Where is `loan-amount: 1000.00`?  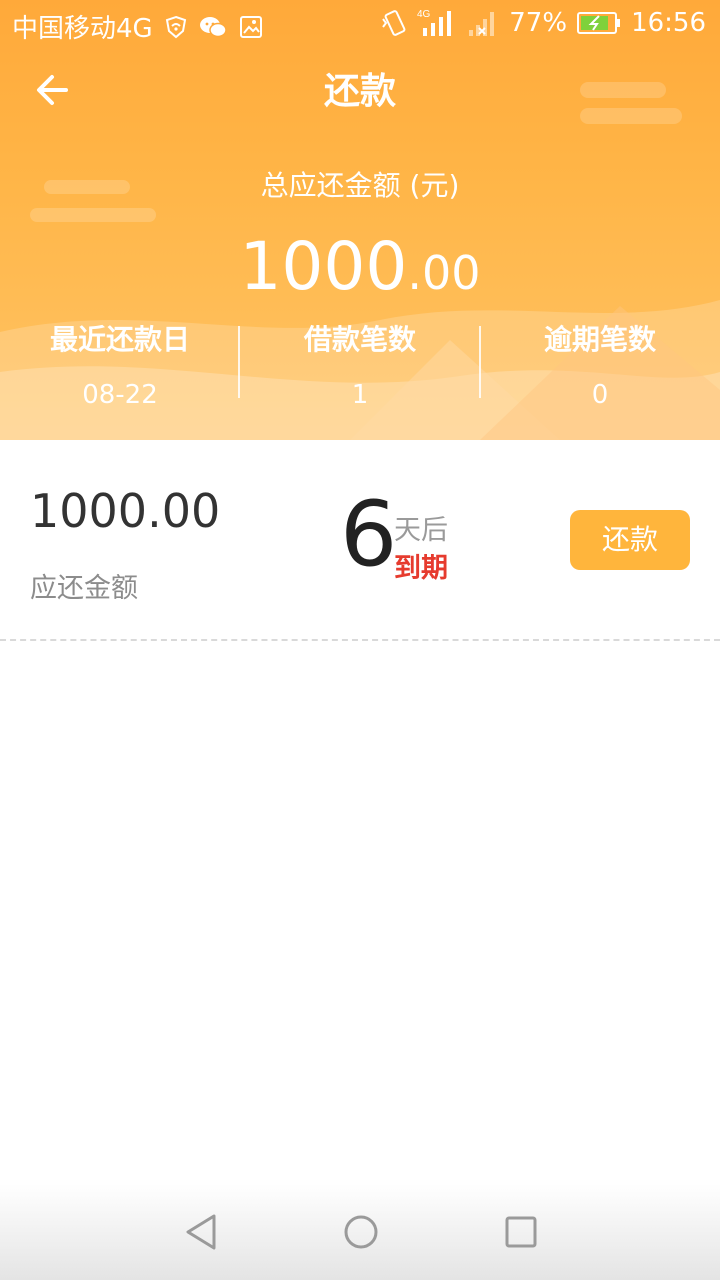 loan-amount: 1000.00 is located at coordinates (125, 511).